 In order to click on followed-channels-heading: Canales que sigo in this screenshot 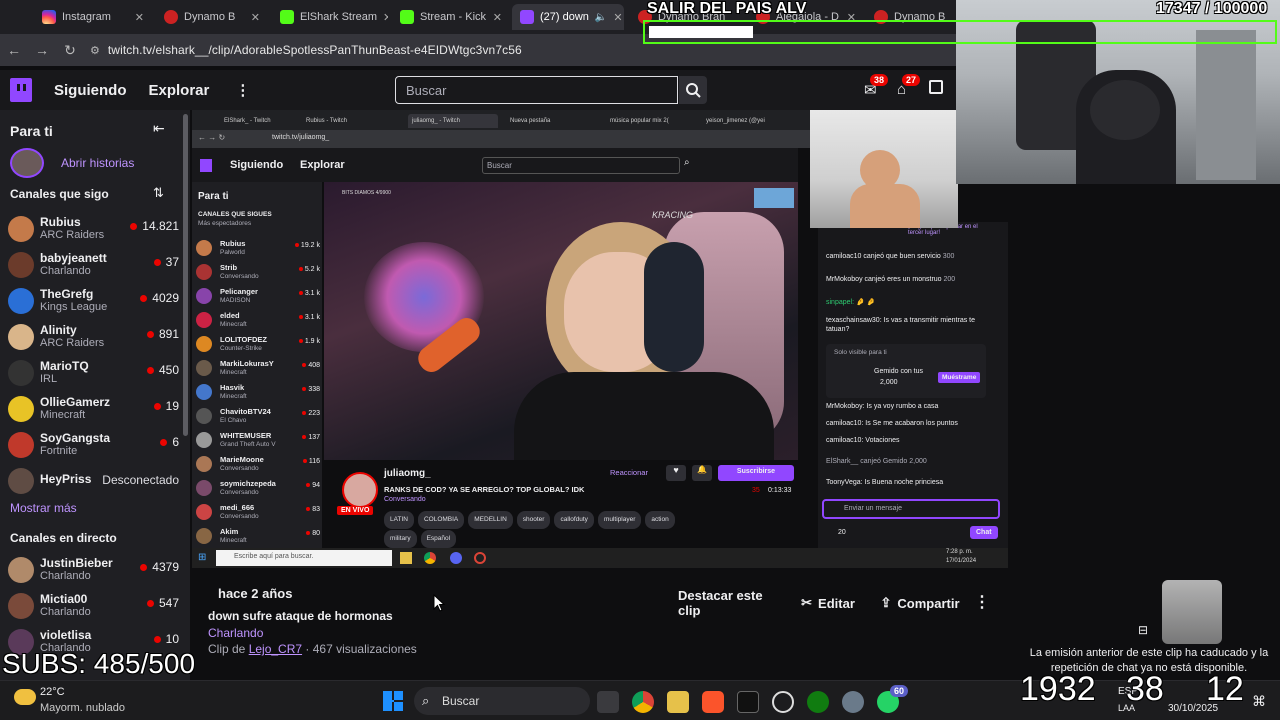, I will do `click(59, 194)`.